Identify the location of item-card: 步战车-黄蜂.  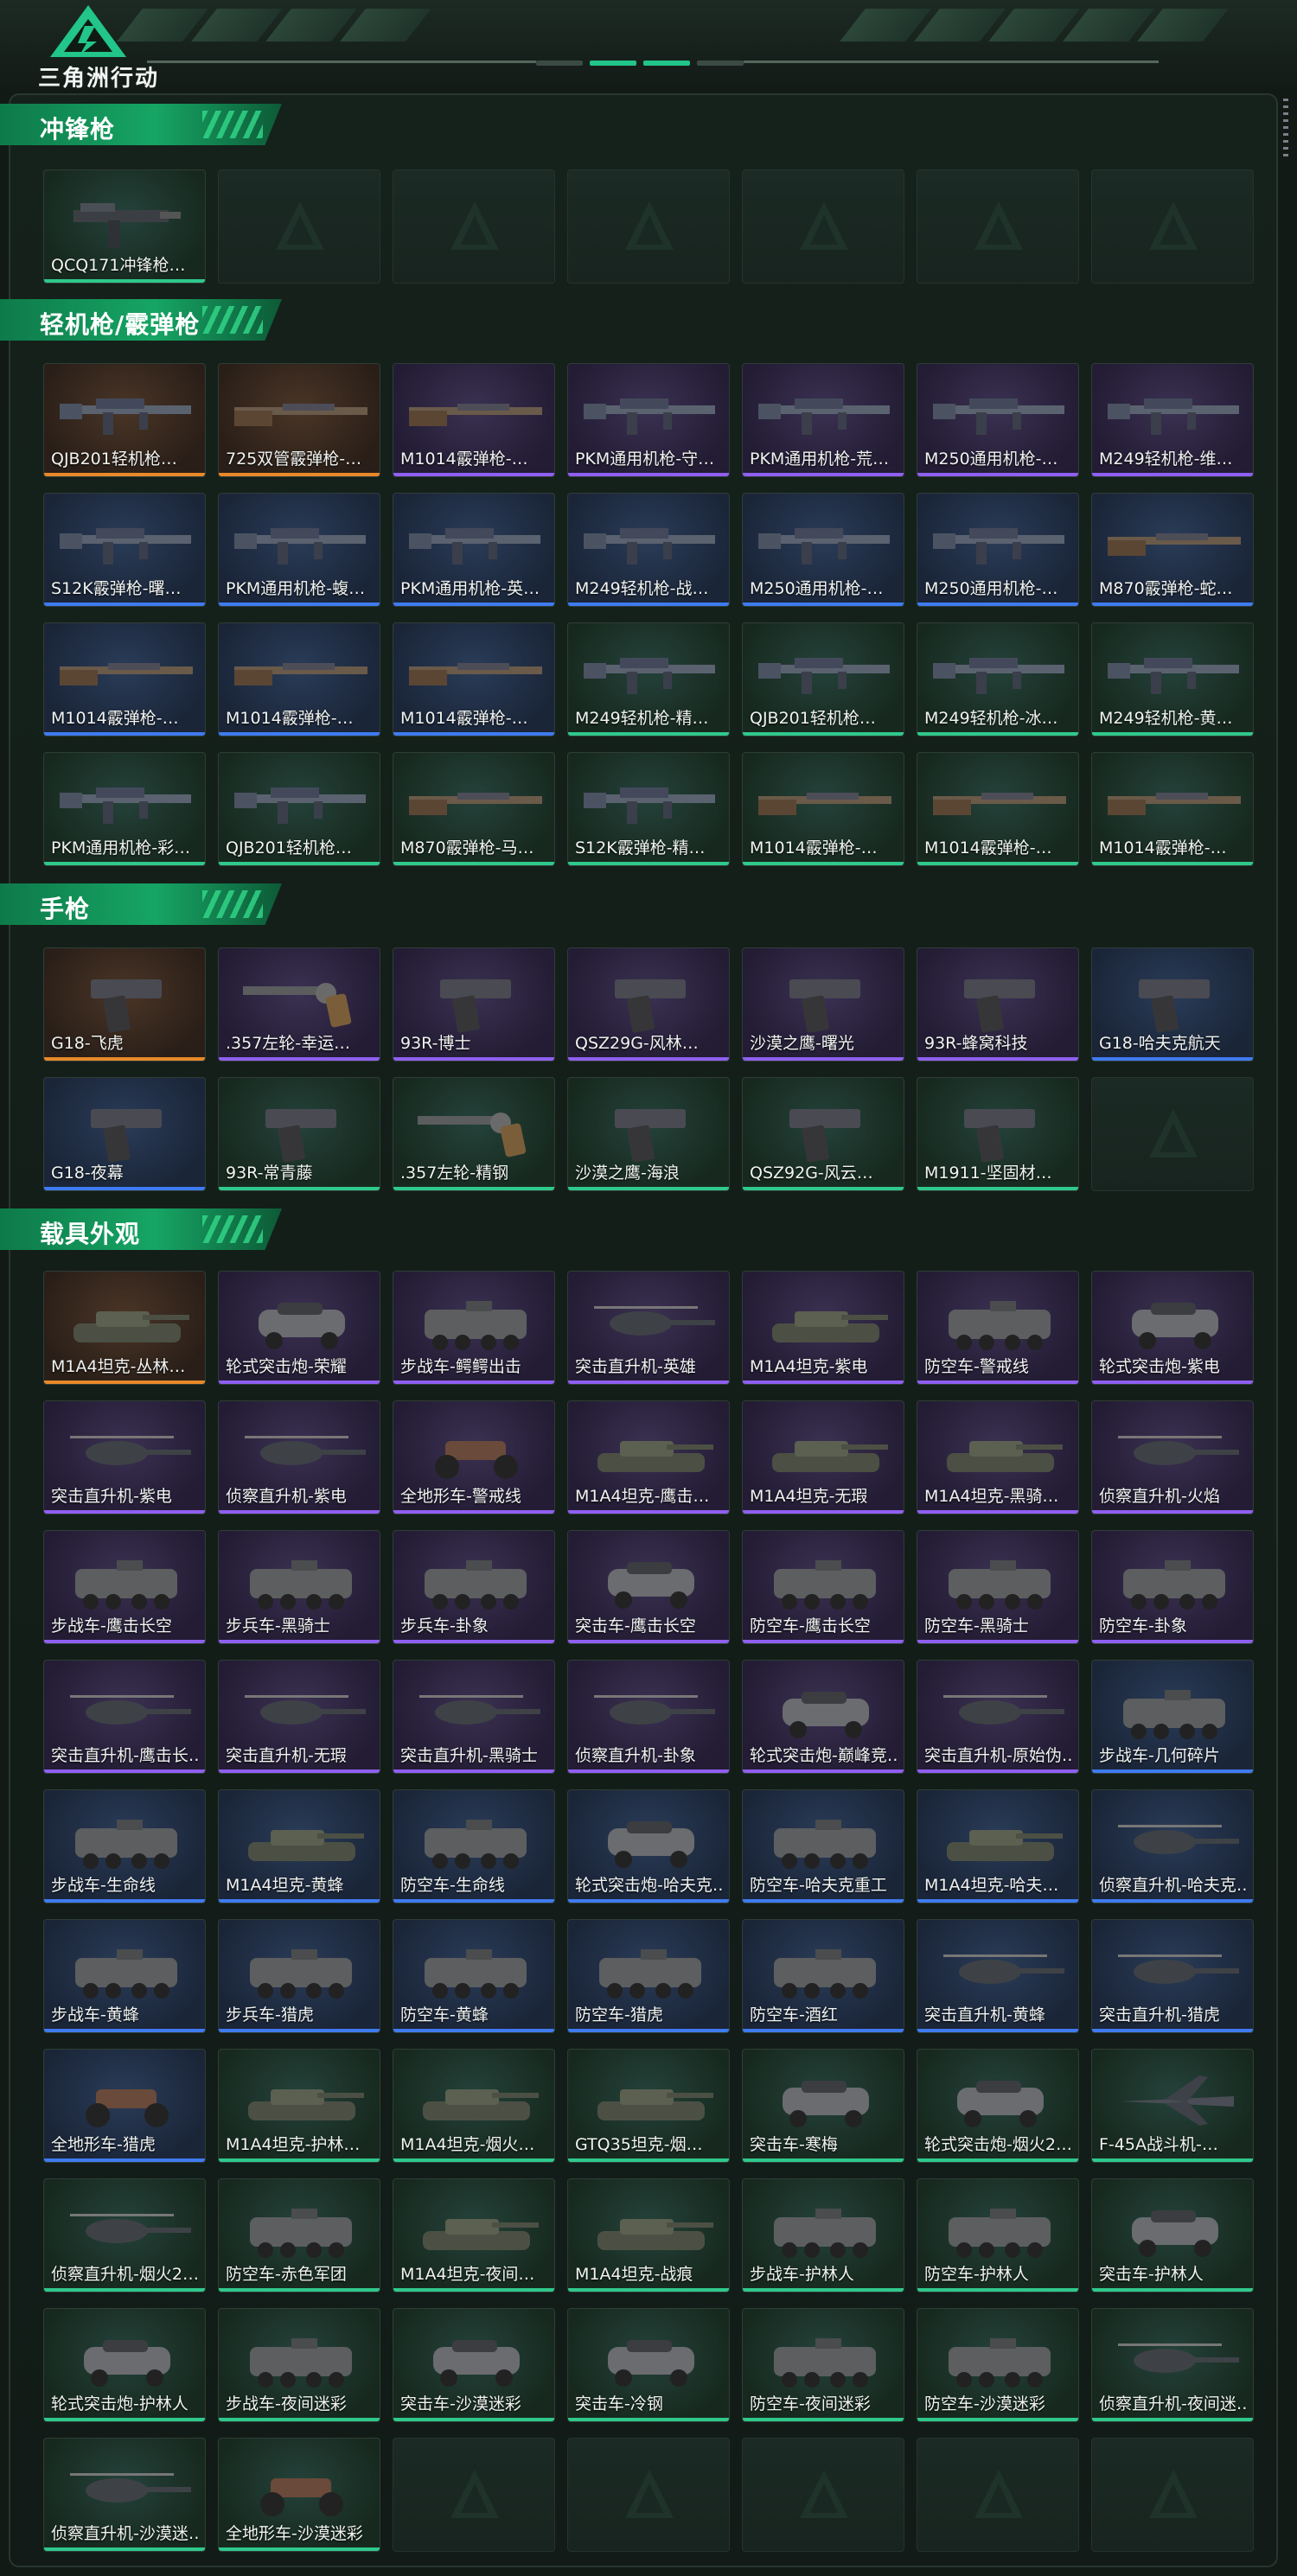
(125, 1976).